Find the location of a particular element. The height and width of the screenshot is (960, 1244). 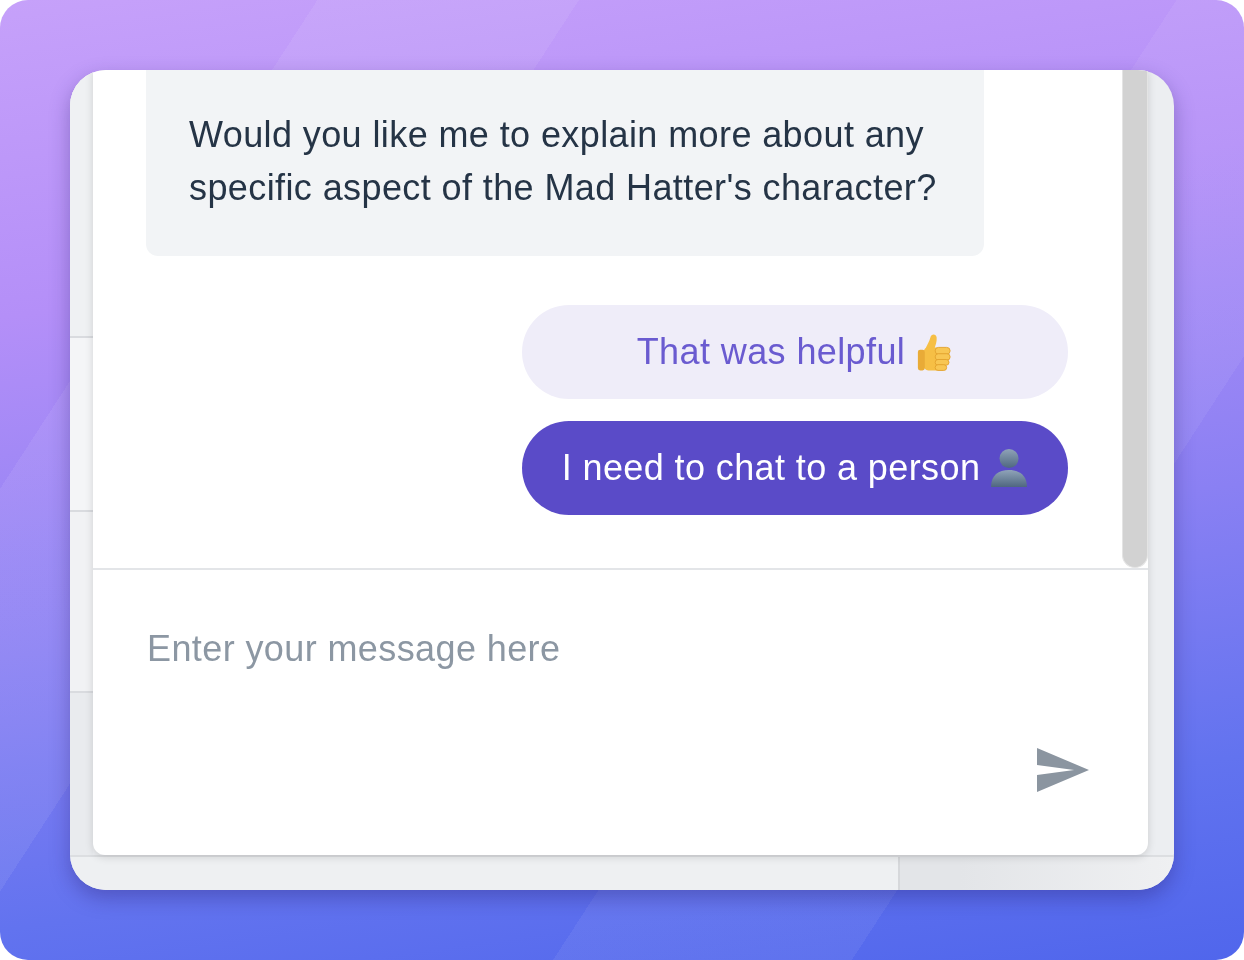

message-input: Enter your message here is located at coordinates (597, 649).